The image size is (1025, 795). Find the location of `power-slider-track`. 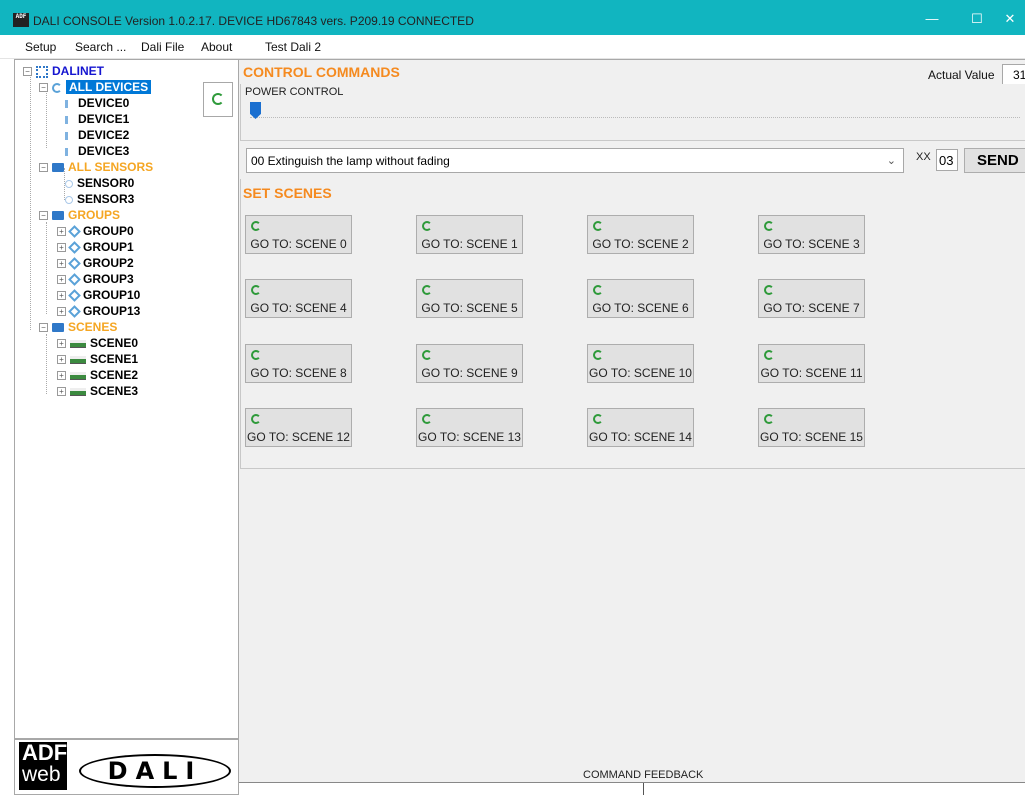

power-slider-track is located at coordinates (635, 119).